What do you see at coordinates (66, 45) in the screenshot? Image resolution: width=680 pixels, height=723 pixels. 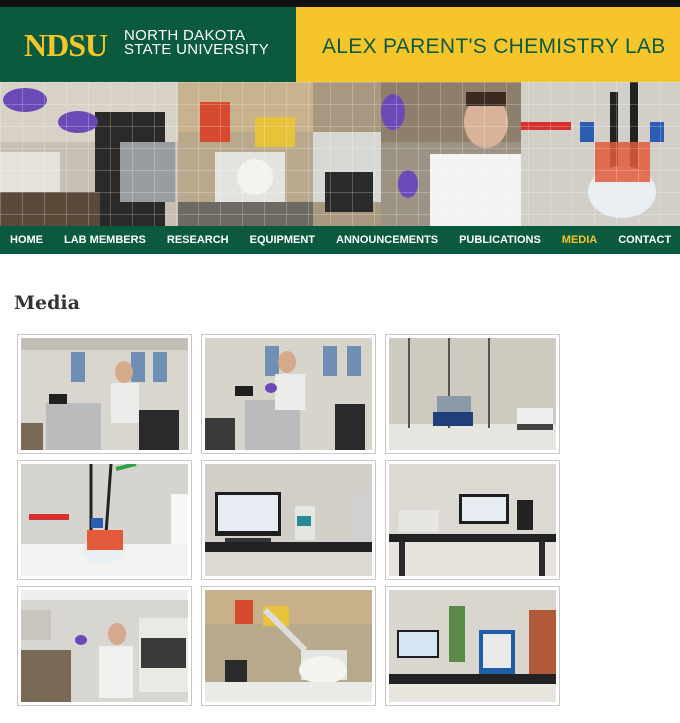 I see `logo-abbrev: NDSU` at bounding box center [66, 45].